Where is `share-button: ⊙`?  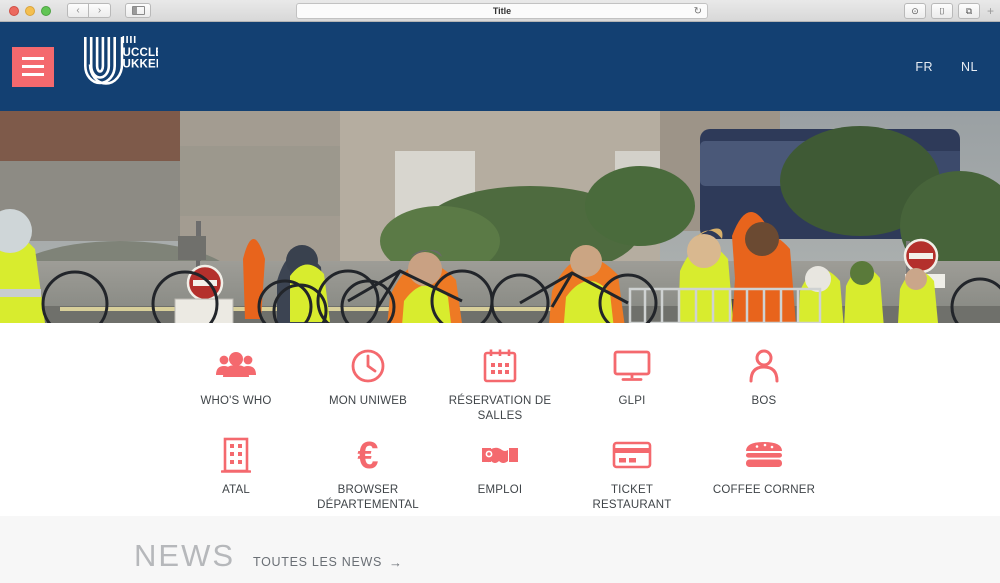
share-button: ⊙ is located at coordinates (914, 11).